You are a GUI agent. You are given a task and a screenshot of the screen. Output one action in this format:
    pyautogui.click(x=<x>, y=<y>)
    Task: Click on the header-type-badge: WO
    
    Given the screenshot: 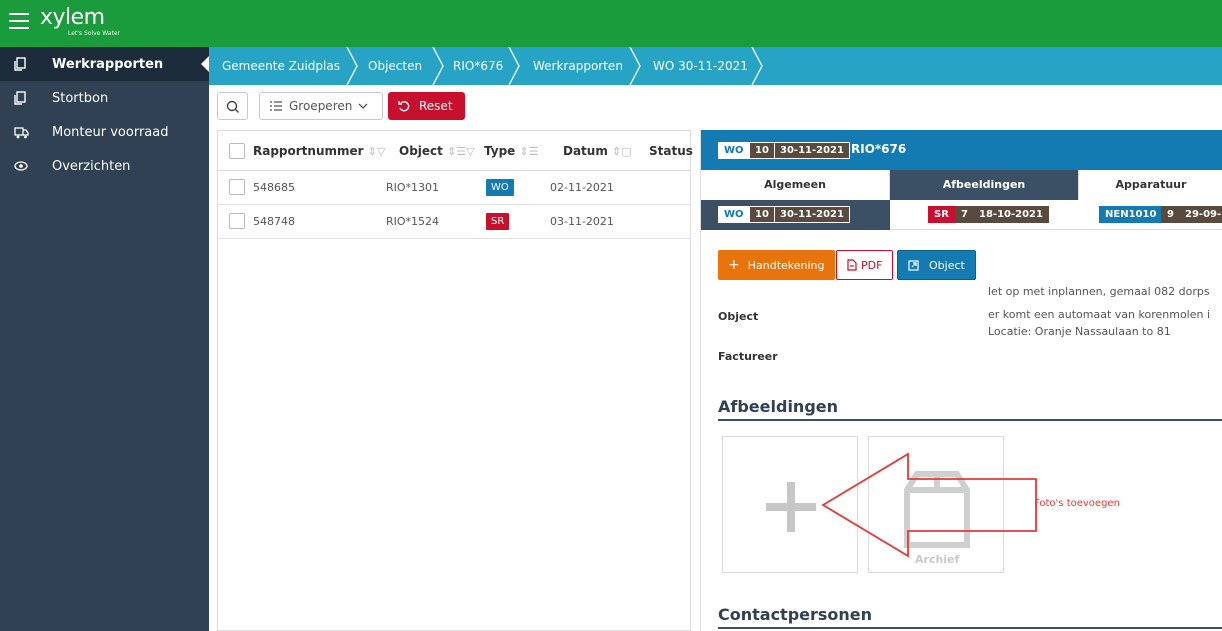 What is the action you would take?
    pyautogui.click(x=734, y=150)
    